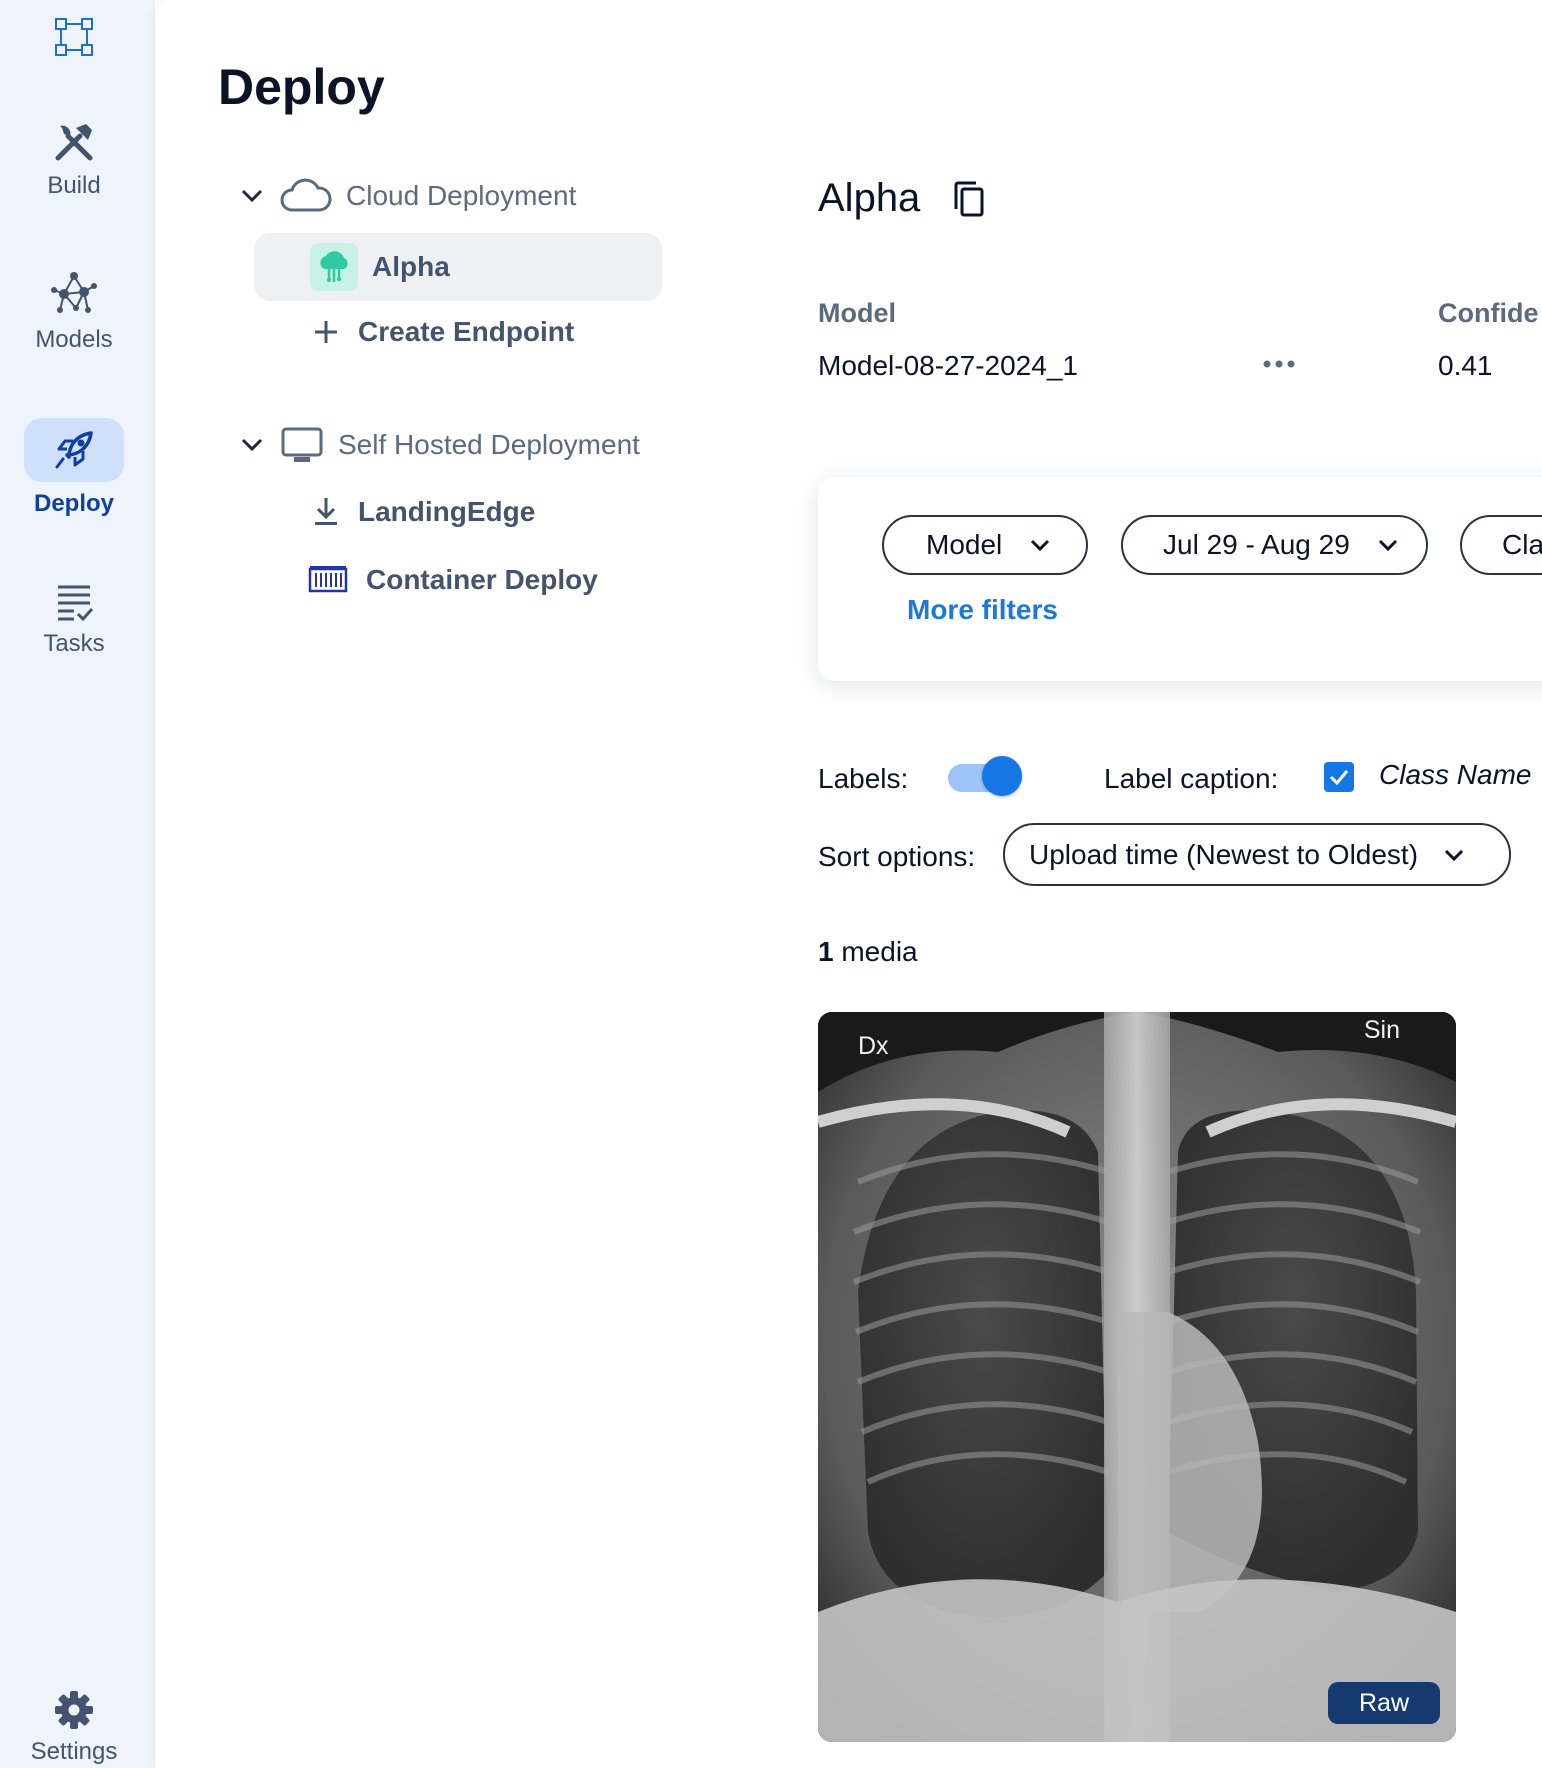  I want to click on tasks-list-icon, so click(76, 603).